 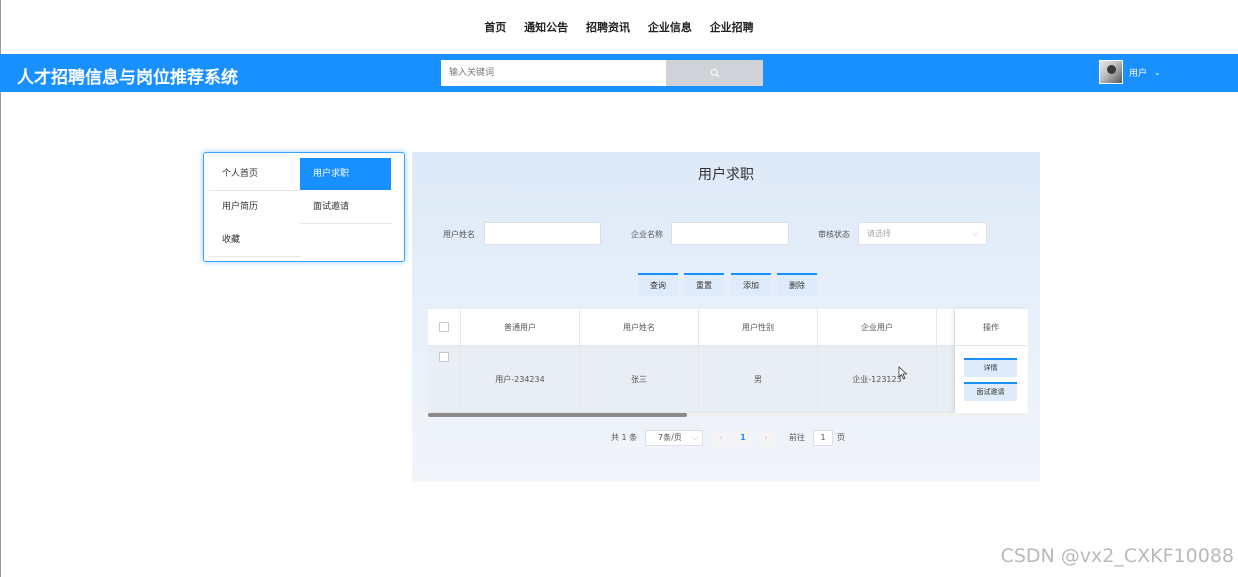 What do you see at coordinates (444, 357) in the screenshot?
I see `row-checkbox` at bounding box center [444, 357].